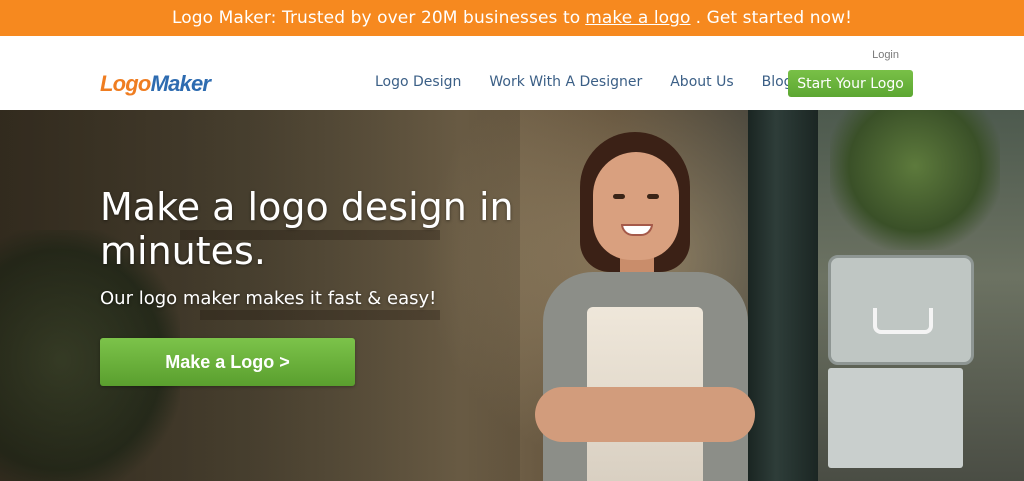 This screenshot has width=1024, height=481. What do you see at coordinates (701, 82) in the screenshot?
I see `nav-about-us: About Us` at bounding box center [701, 82].